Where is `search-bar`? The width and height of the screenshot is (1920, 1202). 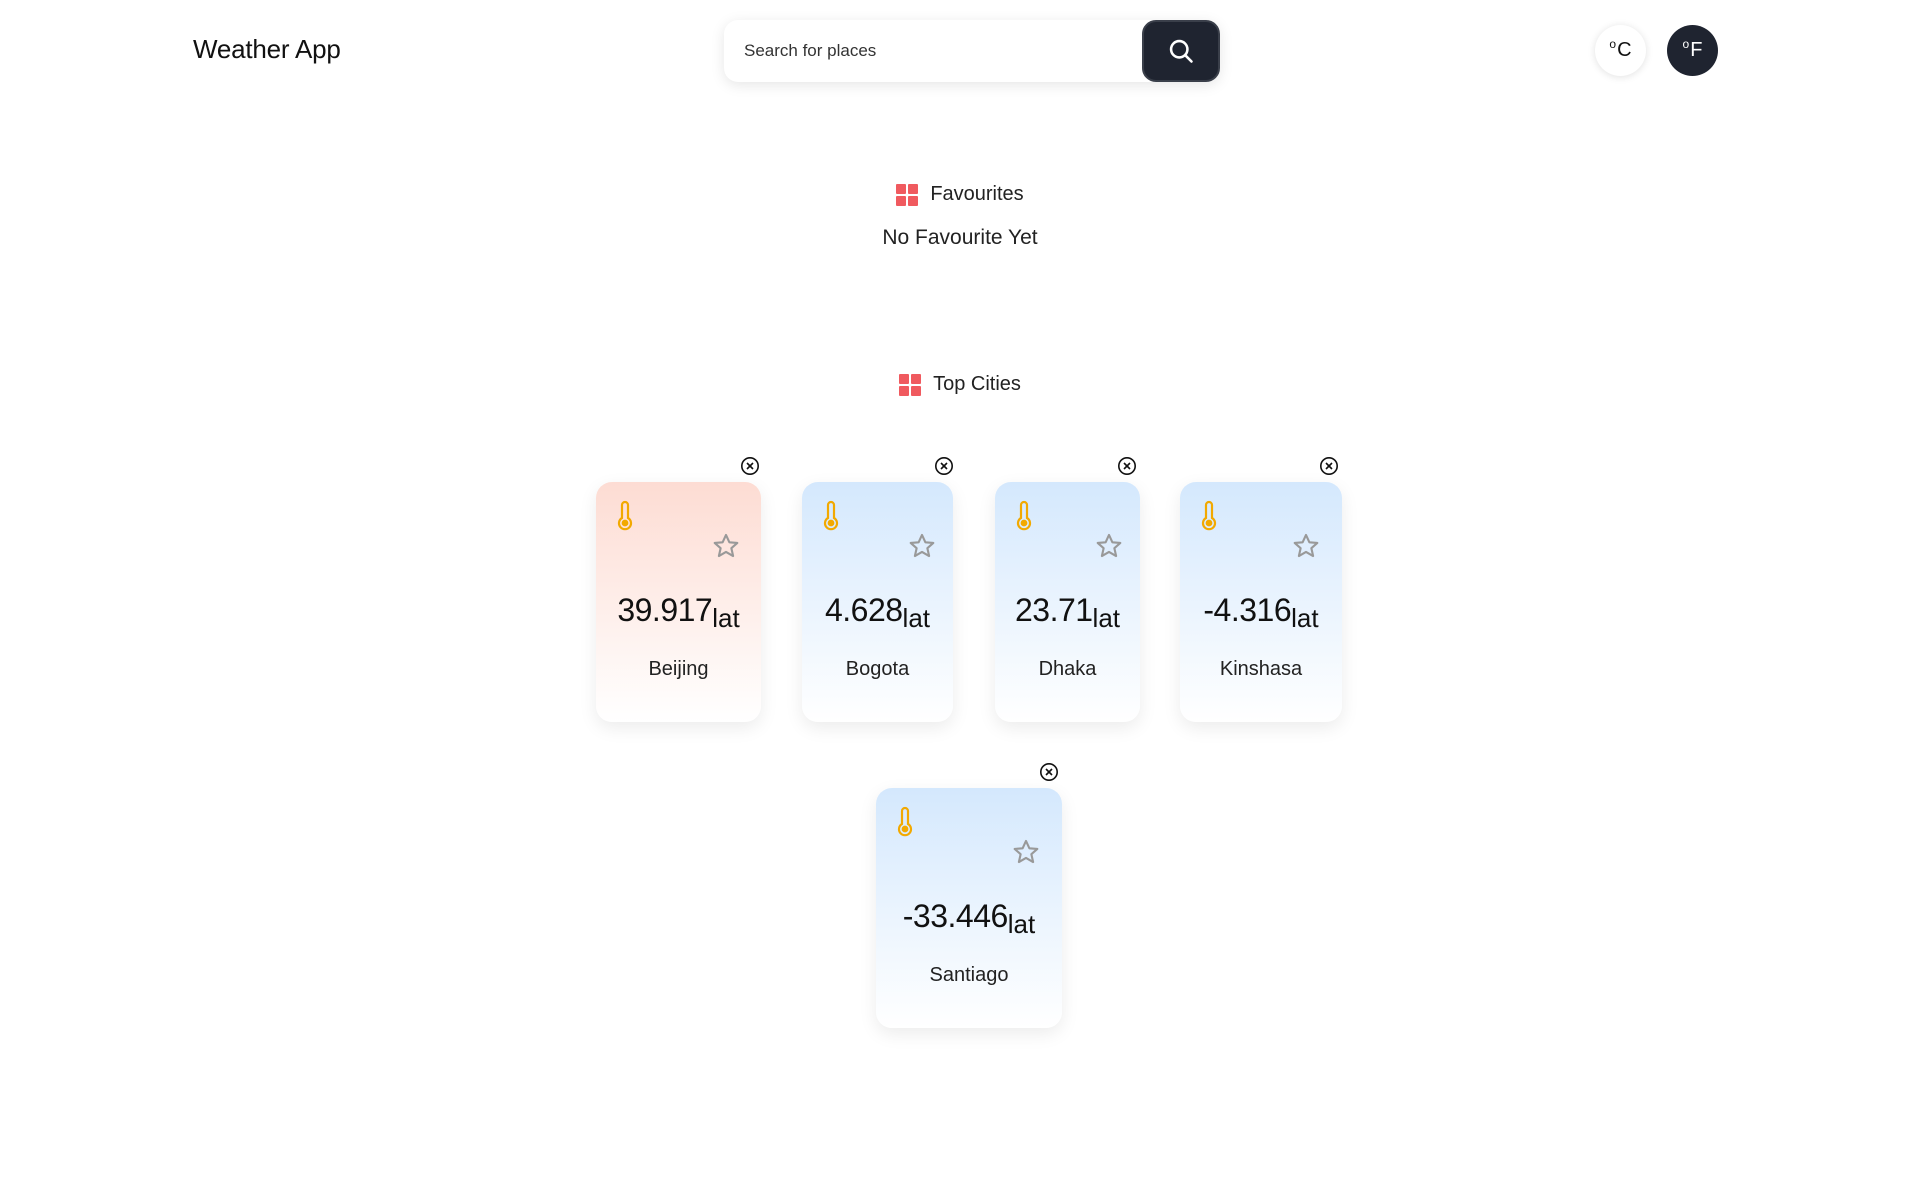 search-bar is located at coordinates (972, 51).